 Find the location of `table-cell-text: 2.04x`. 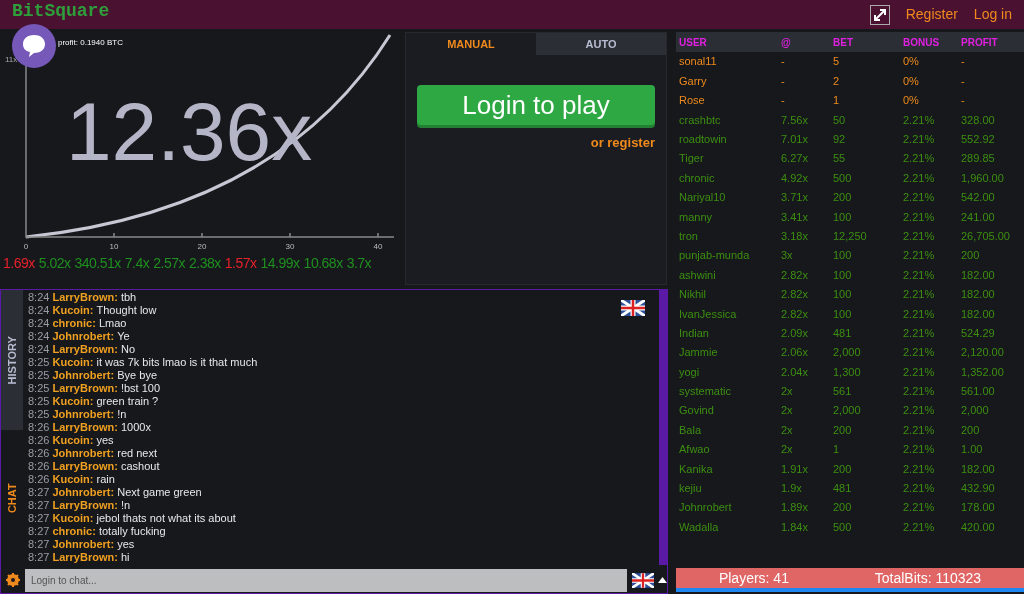

table-cell-text: 2.04x is located at coordinates (794, 372).